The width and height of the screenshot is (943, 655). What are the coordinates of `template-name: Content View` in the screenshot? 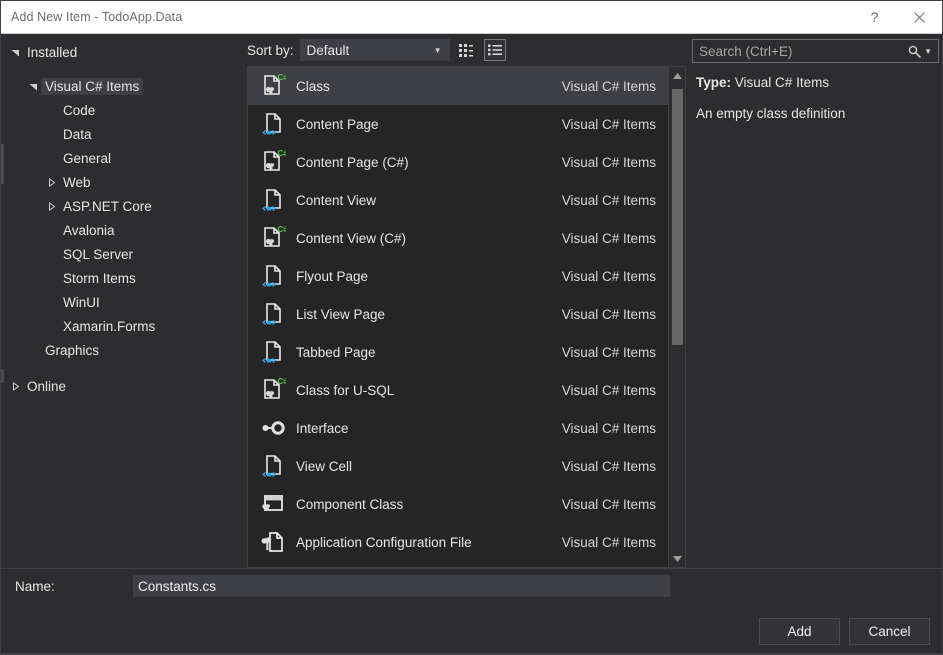 It's located at (336, 200).